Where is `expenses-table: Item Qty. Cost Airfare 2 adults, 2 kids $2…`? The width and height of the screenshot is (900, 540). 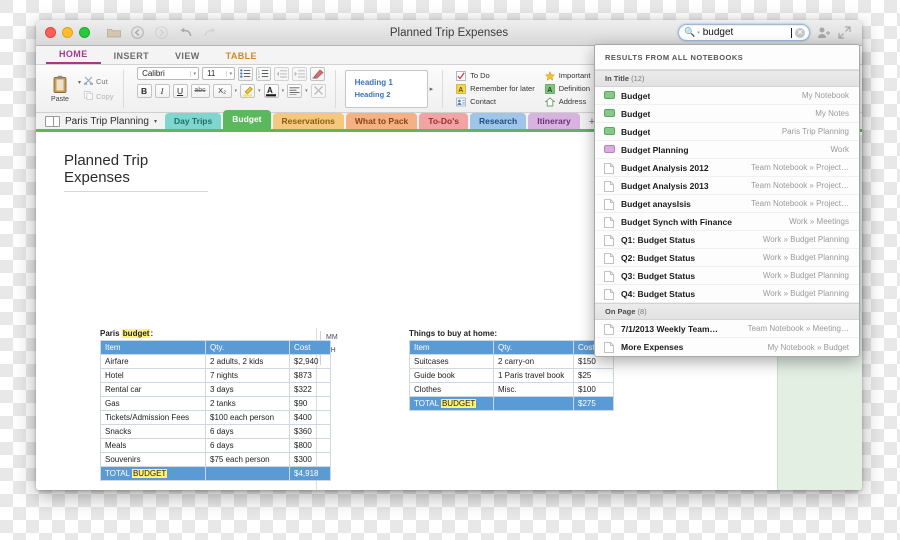 expenses-table: Item Qty. Cost Airfare 2 adults, 2 kids $2… is located at coordinates (215, 410).